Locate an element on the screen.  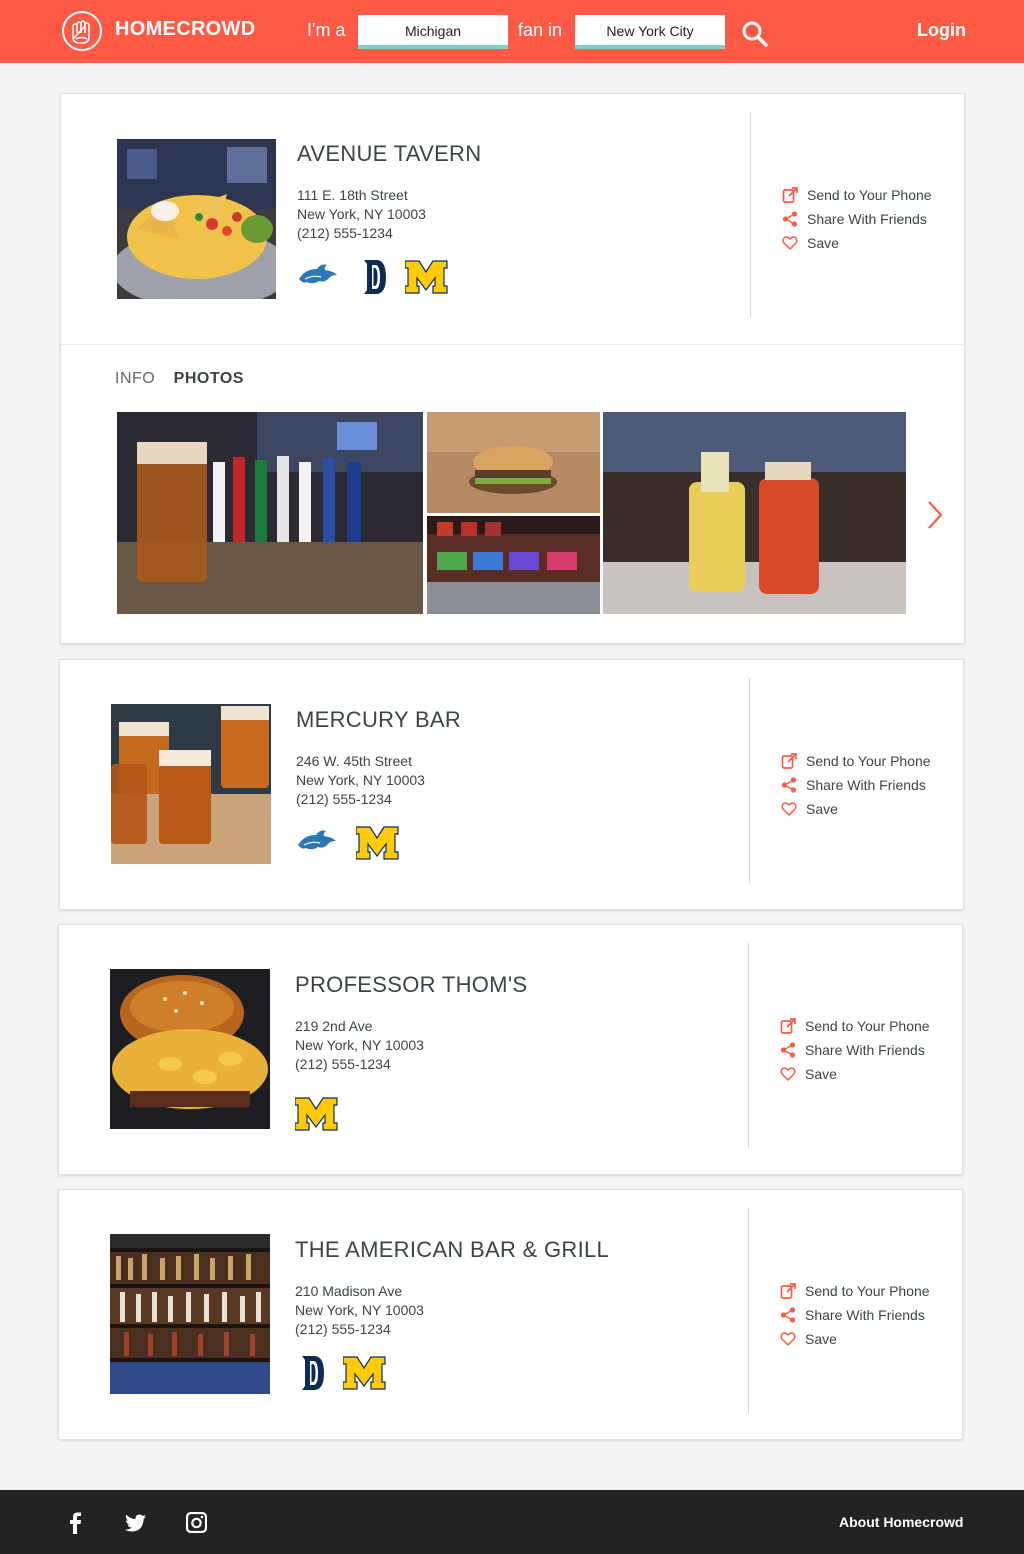
venue-name: THE AMERICAN BAR & GRILL is located at coordinates (452, 1250).